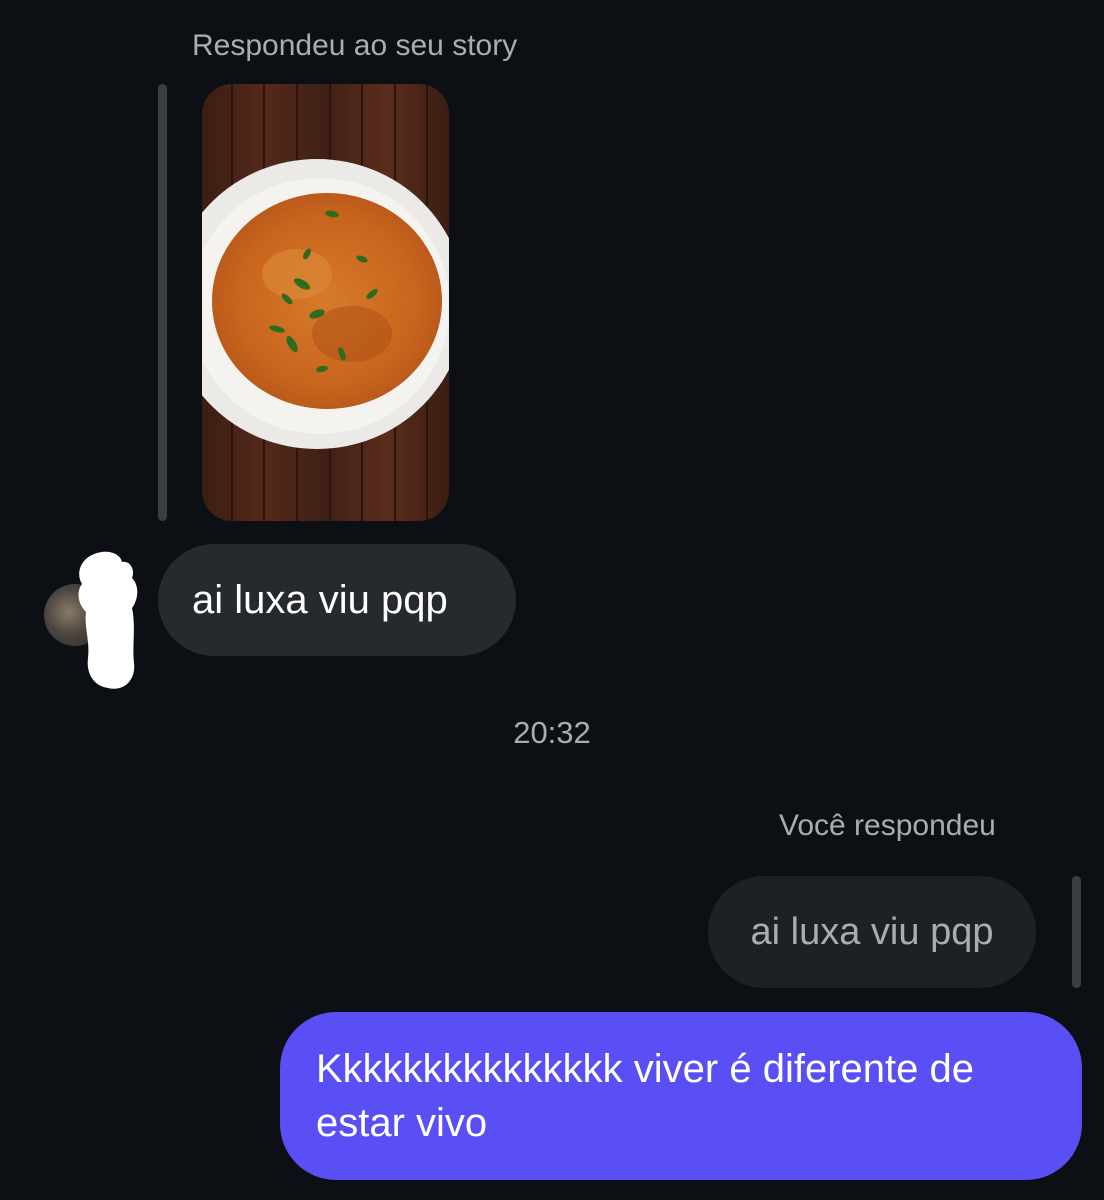 This screenshot has height=1200, width=1104. I want to click on risotto-plate-image, so click(325, 302).